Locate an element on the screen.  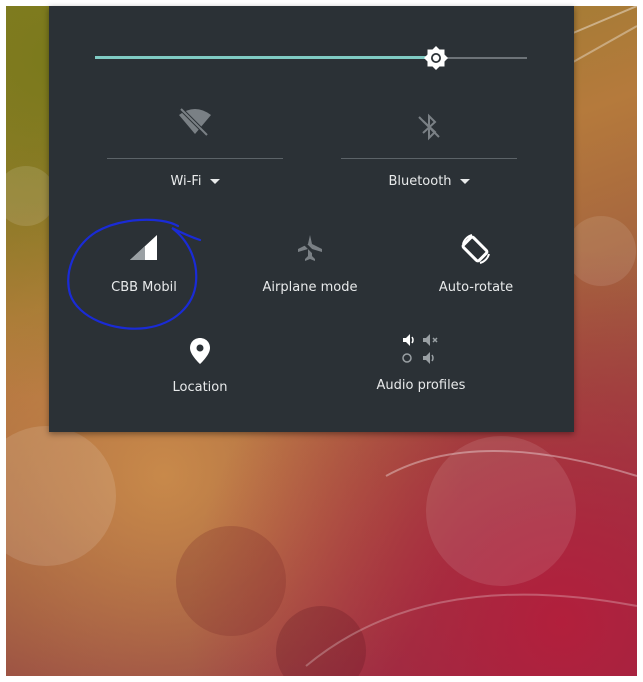
brightness-fill is located at coordinates (266, 57).